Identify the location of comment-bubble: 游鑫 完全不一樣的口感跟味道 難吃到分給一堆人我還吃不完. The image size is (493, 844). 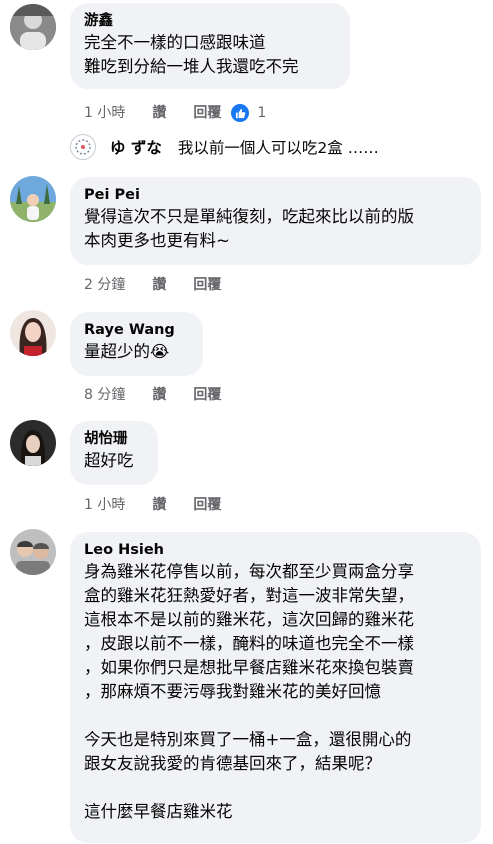
(210, 46).